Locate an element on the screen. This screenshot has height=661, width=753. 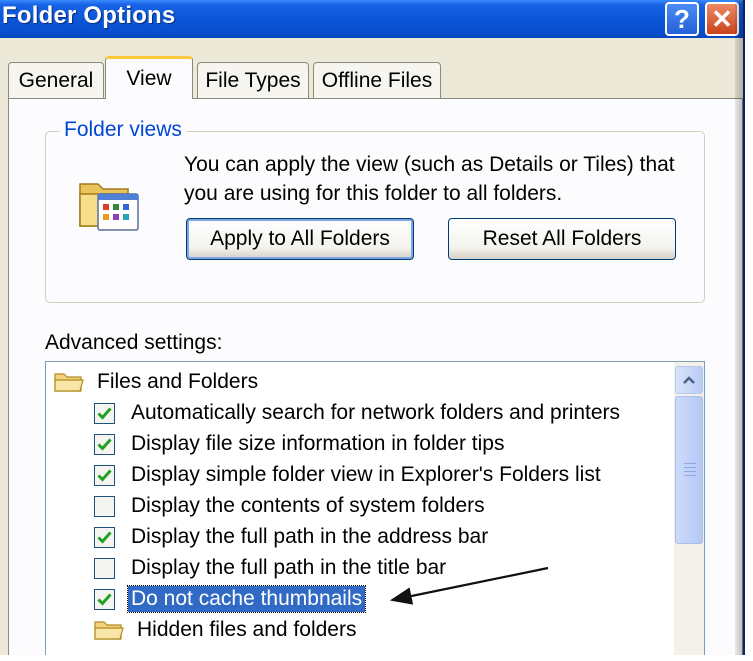
annotation-arrow-icon is located at coordinates (469, 585).